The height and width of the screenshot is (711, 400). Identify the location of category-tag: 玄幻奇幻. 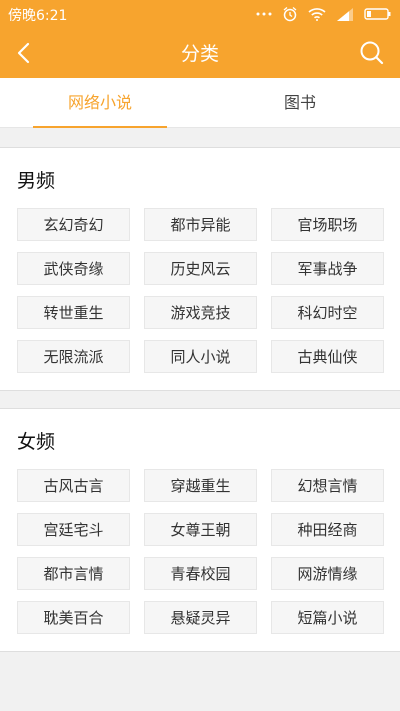
(73, 224).